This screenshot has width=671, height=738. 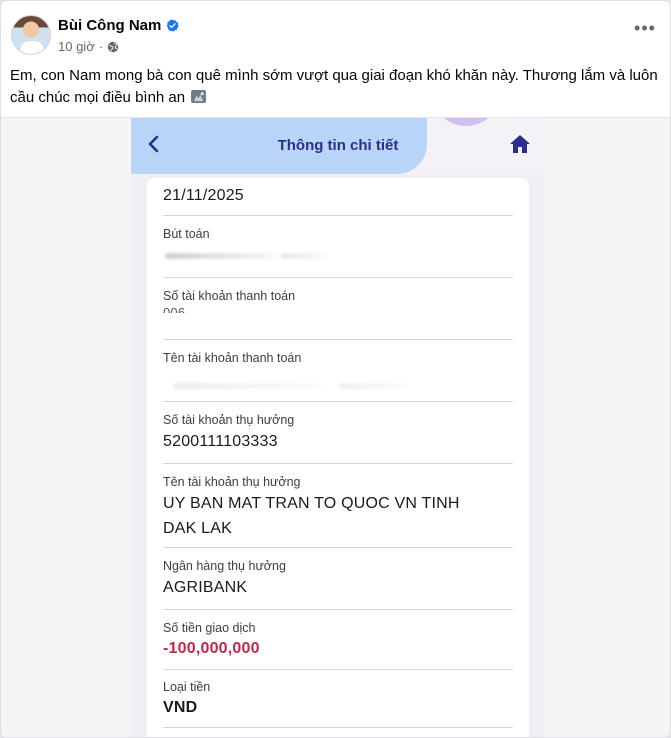 I want to click on currency-label: Loại tiền, so click(x=187, y=687).